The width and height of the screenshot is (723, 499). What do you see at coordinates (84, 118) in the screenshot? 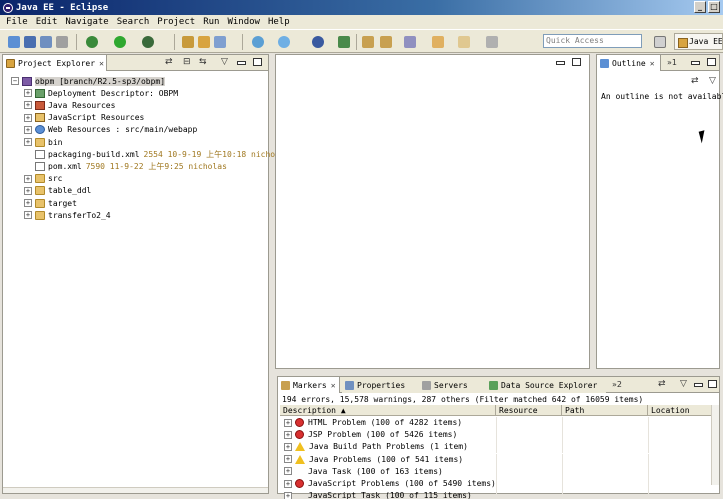
I see `tree-item: + JavaScript Resources` at bounding box center [84, 118].